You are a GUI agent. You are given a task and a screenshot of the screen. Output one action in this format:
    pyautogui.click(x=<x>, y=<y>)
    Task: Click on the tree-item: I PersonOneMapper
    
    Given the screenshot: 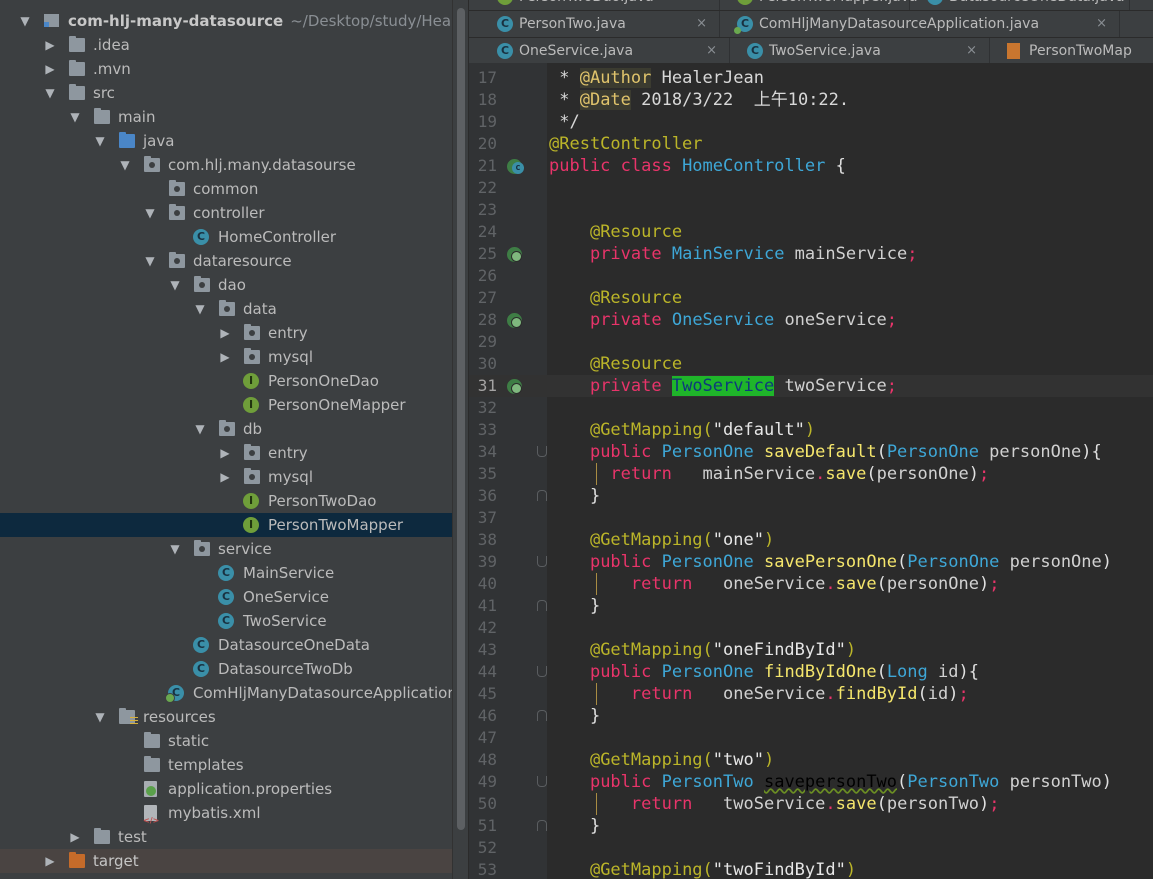 What is the action you would take?
    pyautogui.click(x=226, y=405)
    